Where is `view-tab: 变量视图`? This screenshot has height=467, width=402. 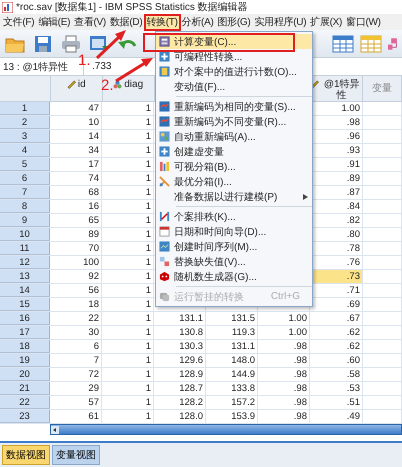 view-tab: 变量视图 is located at coordinates (76, 455).